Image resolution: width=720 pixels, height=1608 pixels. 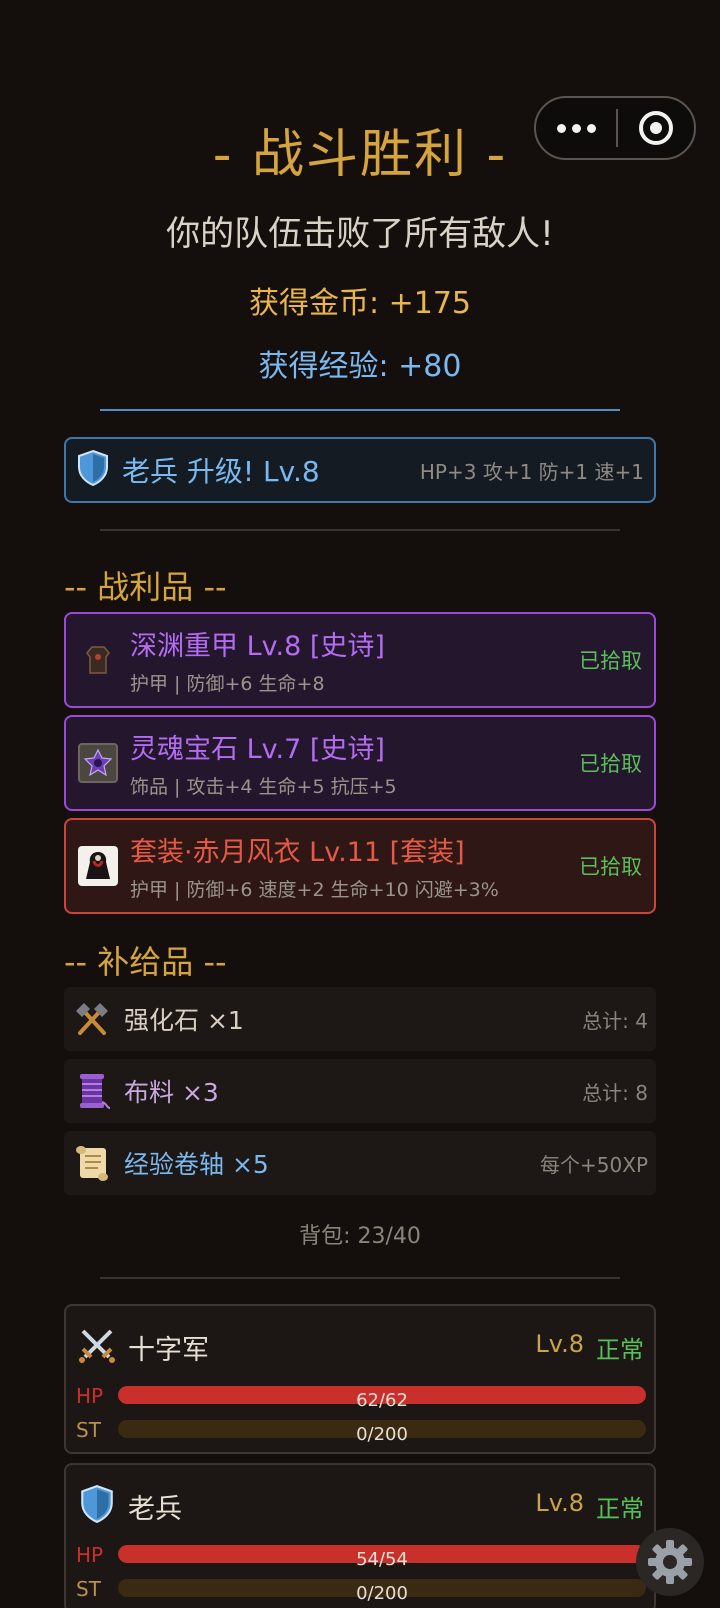 What do you see at coordinates (360, 1379) in the screenshot?
I see `hero-card: 十字军 Lv.8 正常 HP 62/62 ST 0/200` at bounding box center [360, 1379].